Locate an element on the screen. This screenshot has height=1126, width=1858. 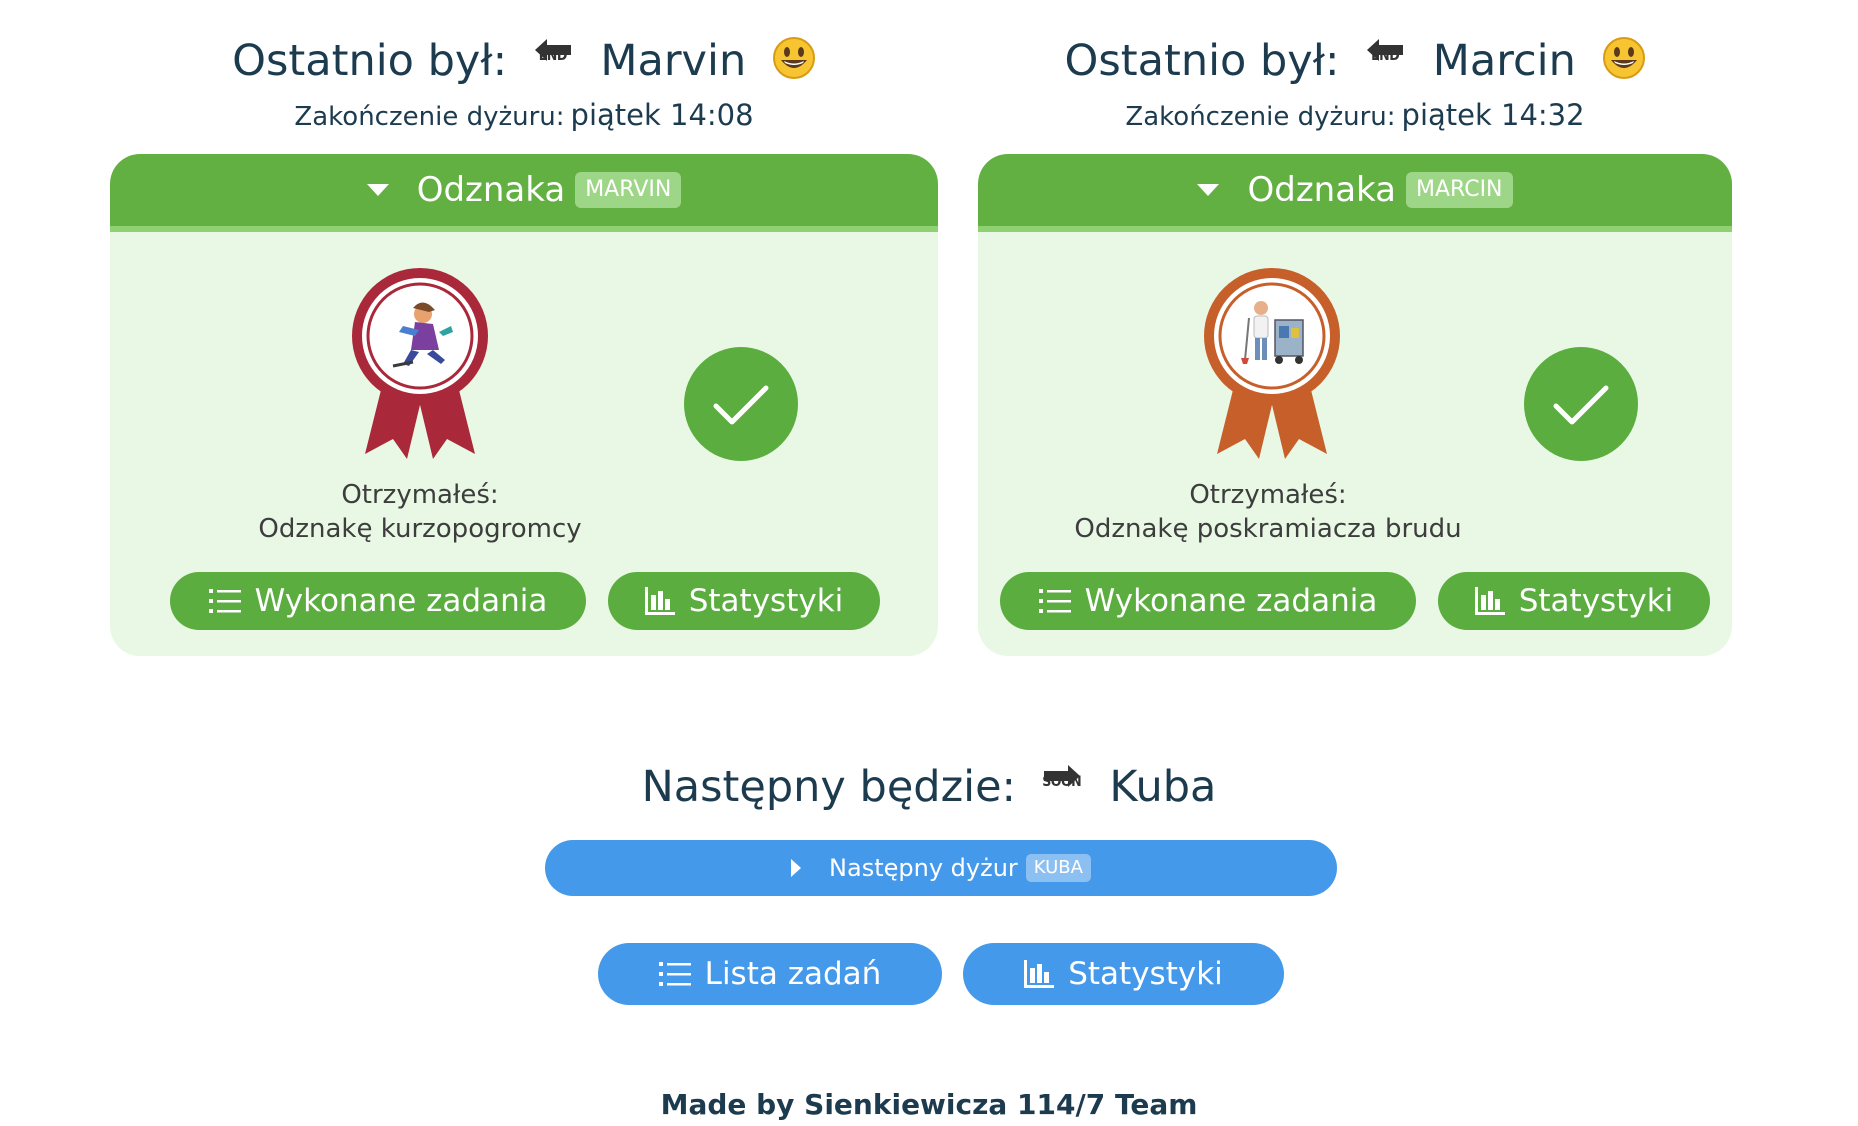
footer-credit: Made by Sienkiewicza 114/7 Team is located at coordinates (929, 1104).